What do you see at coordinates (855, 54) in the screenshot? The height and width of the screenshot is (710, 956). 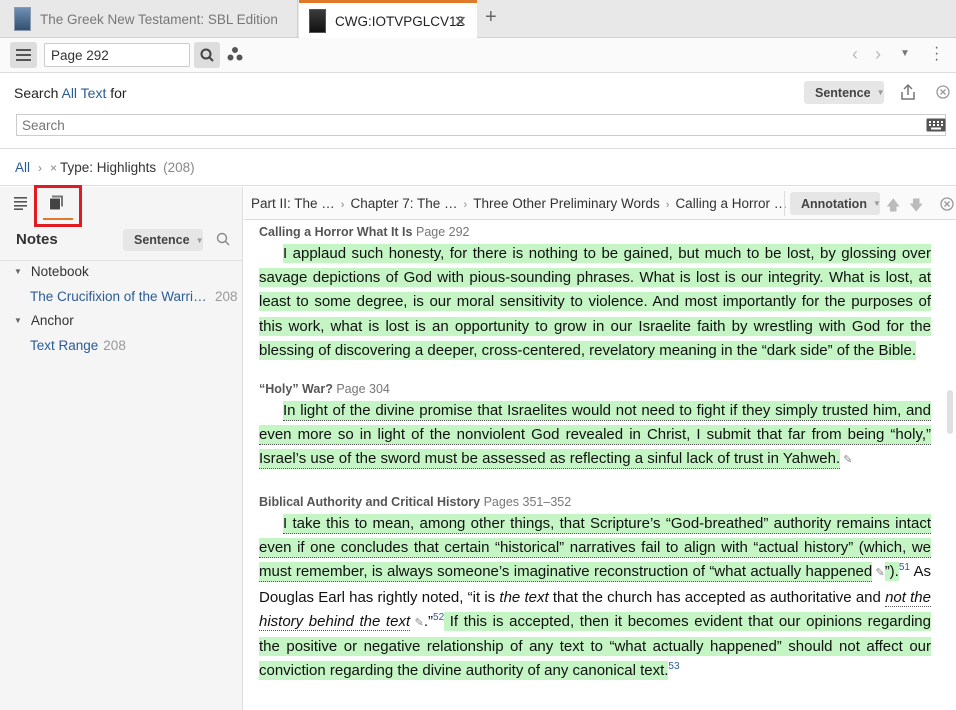 I see `back-icon: ‹` at bounding box center [855, 54].